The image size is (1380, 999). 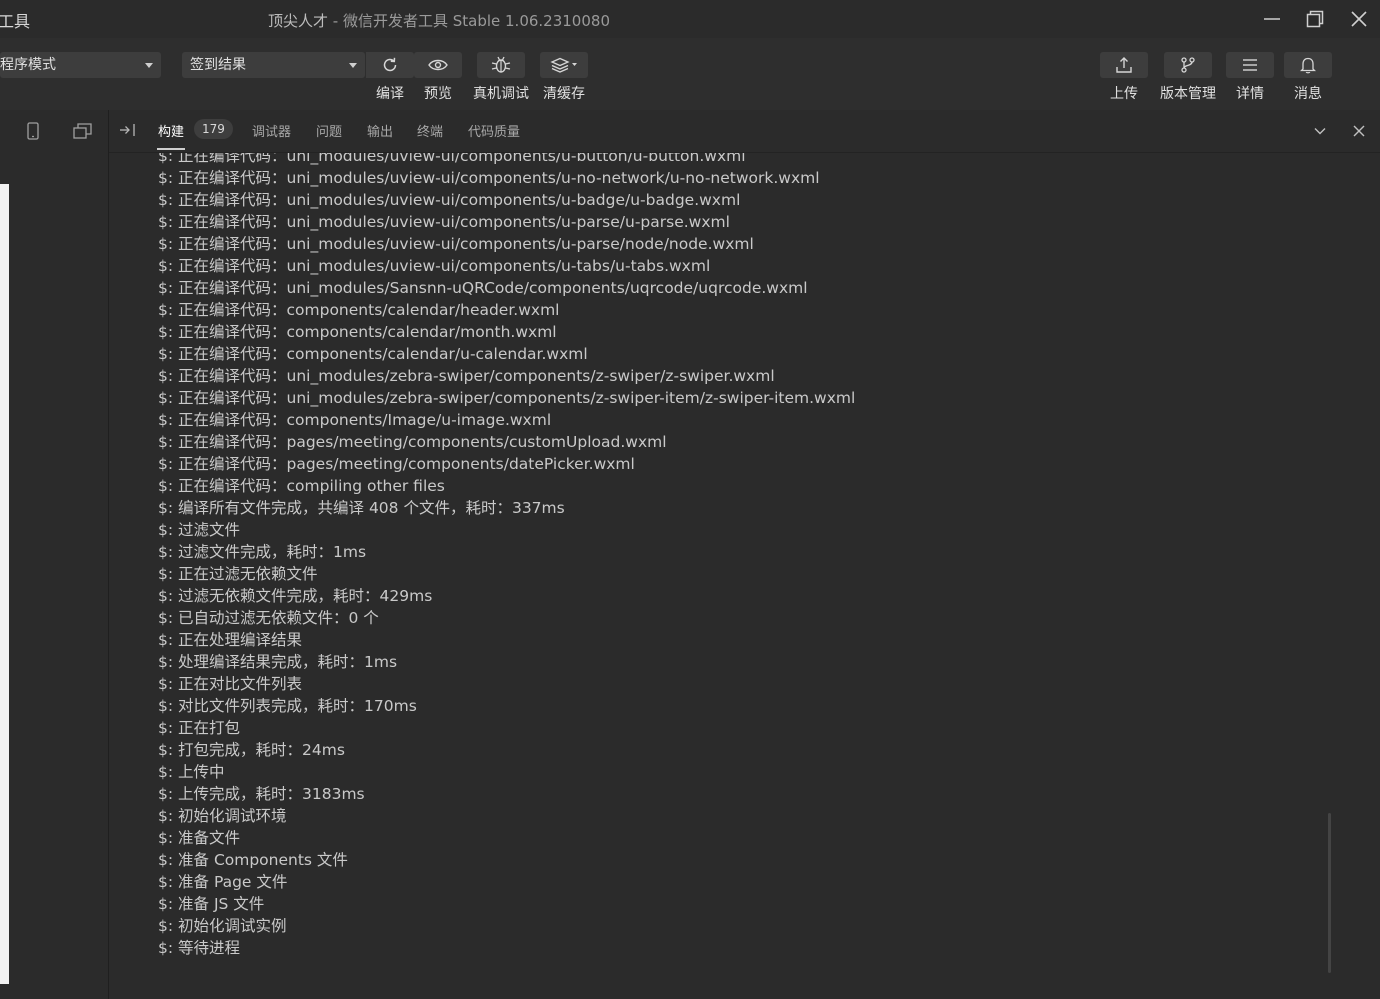 I want to click on windows-icon, so click(x=82, y=131).